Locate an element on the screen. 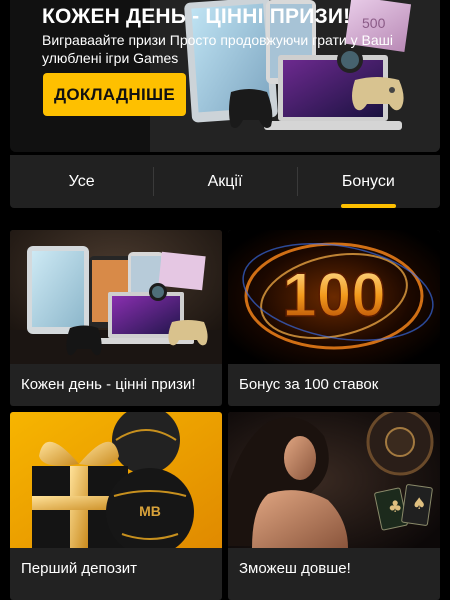 Image resolution: width=450 pixels, height=600 pixels. svg-text: 500 is located at coordinates (374, 23).